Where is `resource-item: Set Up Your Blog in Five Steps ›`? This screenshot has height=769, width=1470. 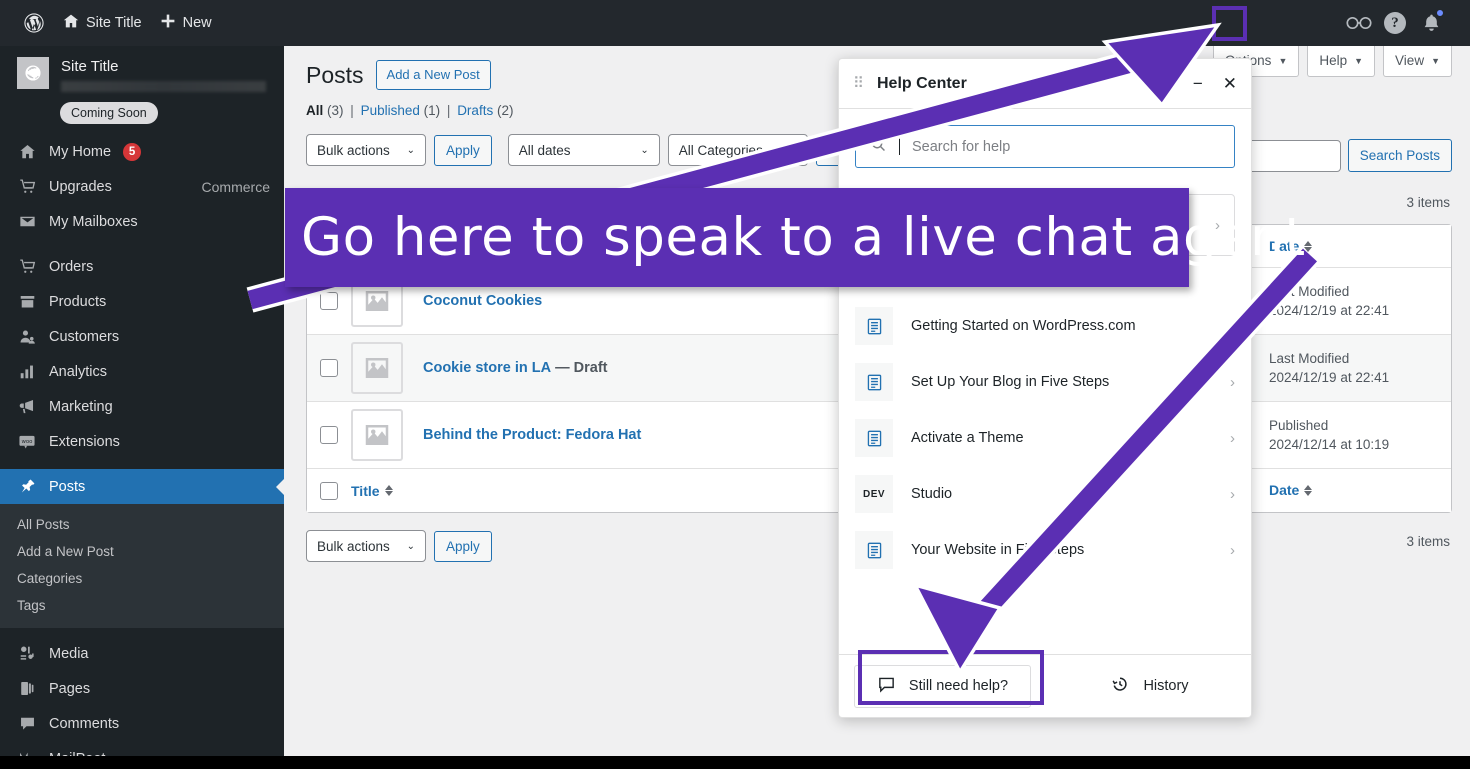 resource-item: Set Up Your Blog in Five Steps › is located at coordinates (1045, 382).